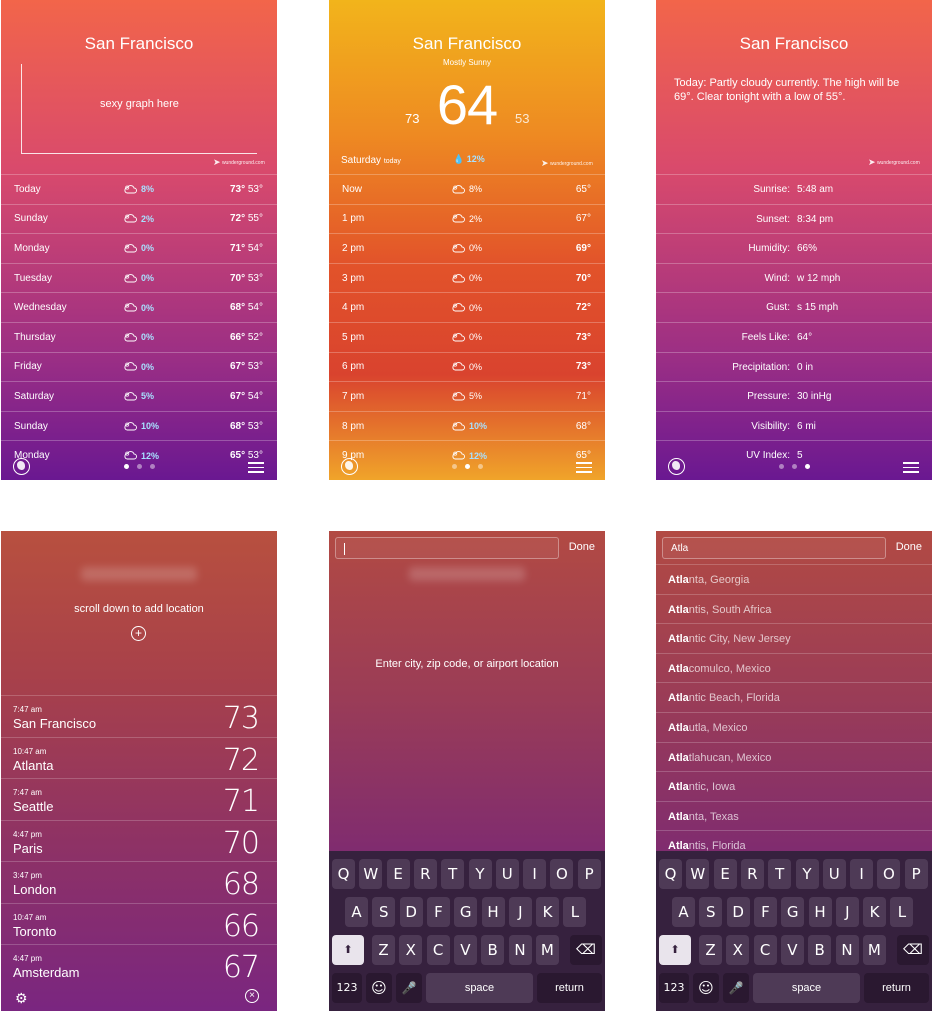 This screenshot has width=933, height=1011. What do you see at coordinates (139, 396) in the screenshot?
I see `daily-row: Saturday 5% 67° 54°` at bounding box center [139, 396].